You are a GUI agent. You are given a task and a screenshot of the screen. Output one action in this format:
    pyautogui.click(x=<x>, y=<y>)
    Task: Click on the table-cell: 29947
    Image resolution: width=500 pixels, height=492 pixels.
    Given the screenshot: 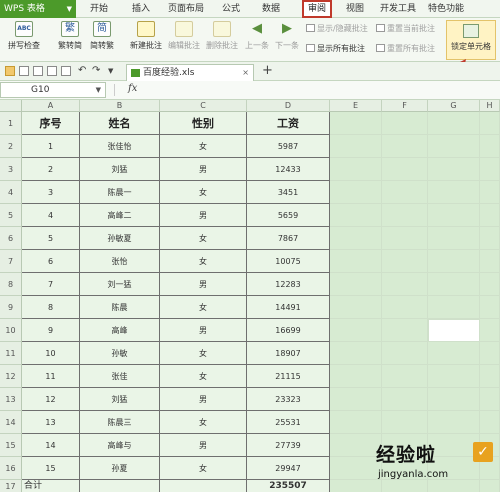 What is the action you would take?
    pyautogui.click(x=288, y=468)
    